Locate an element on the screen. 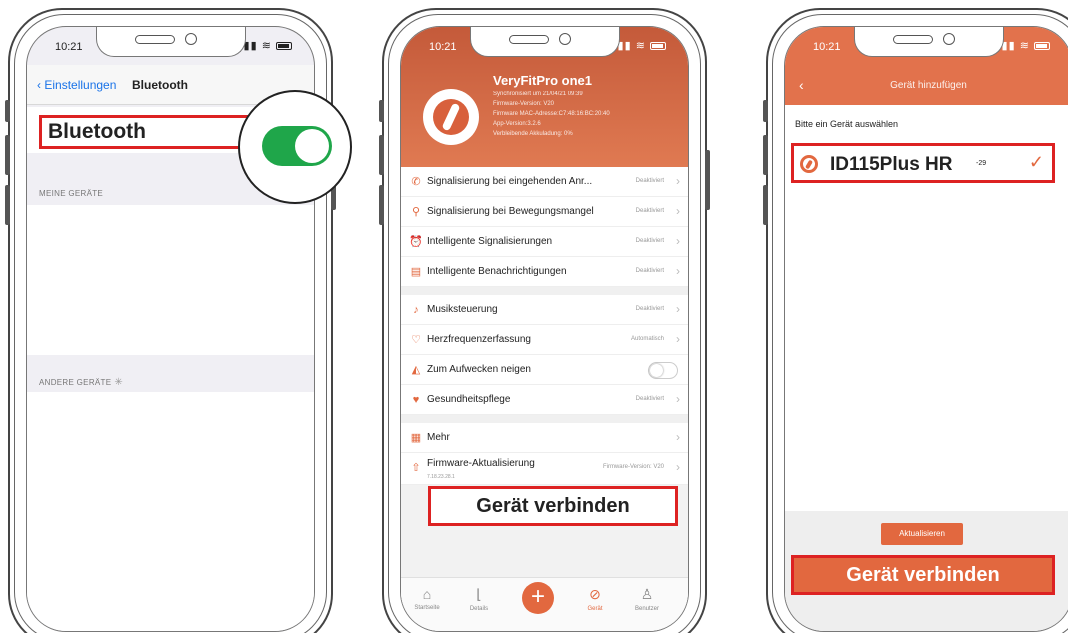 The image size is (1068, 633). info-firmware: Firmware-Version: V20 is located at coordinates (524, 104).